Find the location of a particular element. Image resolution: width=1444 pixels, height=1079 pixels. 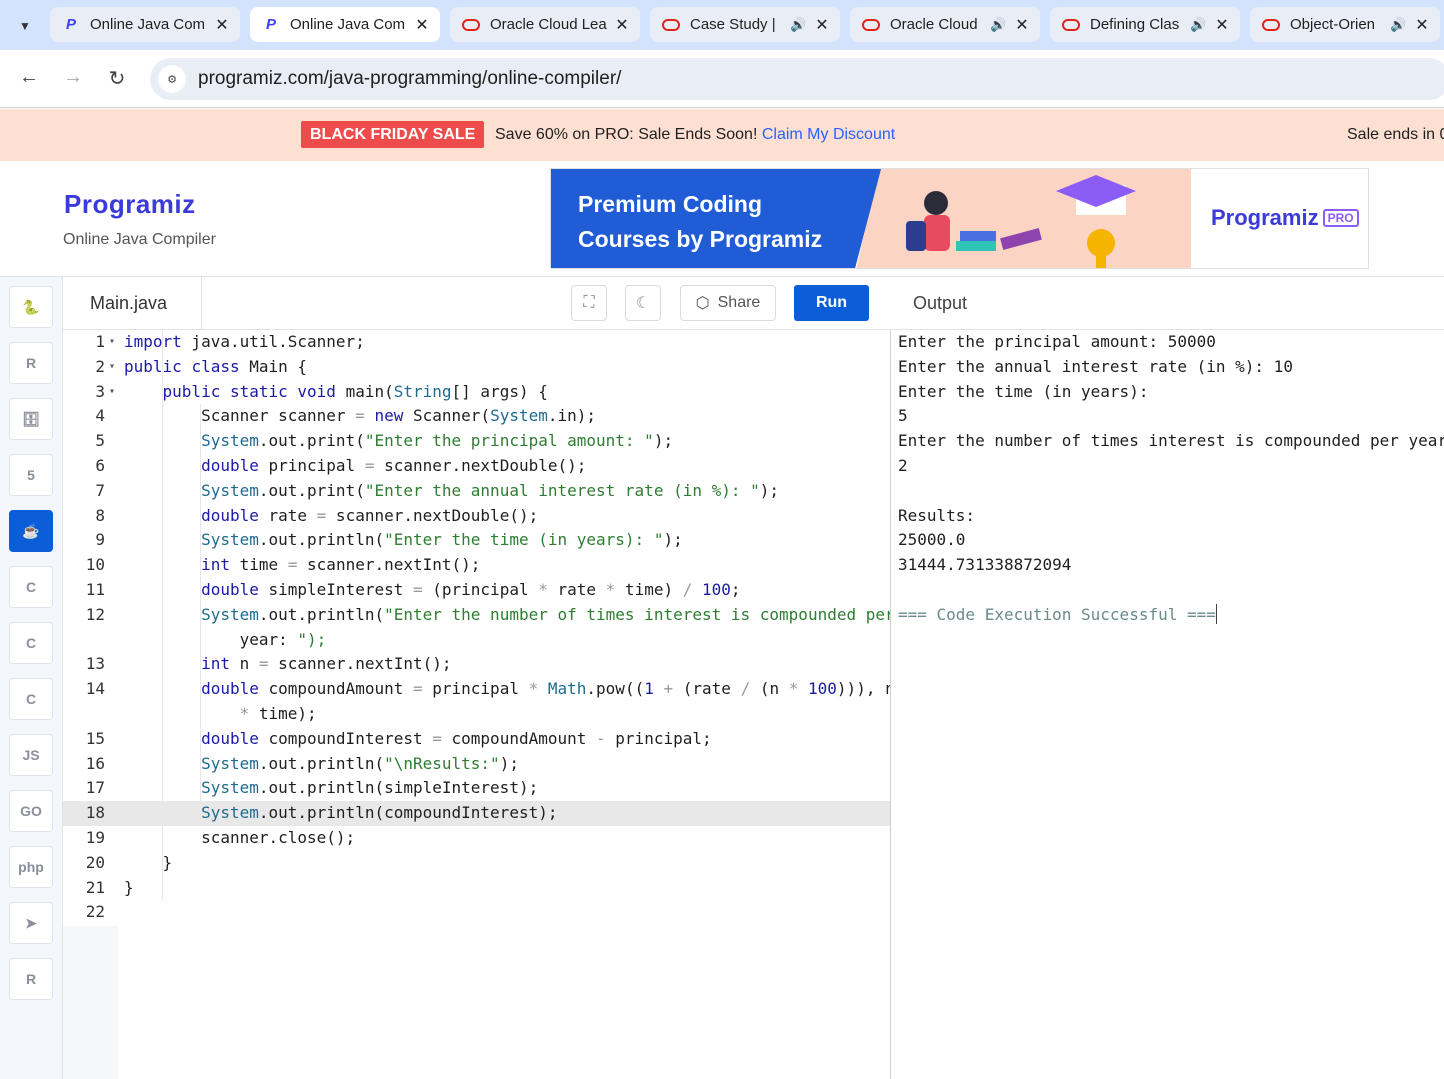

browser-tab: Oracle Cloud 🔊 ✕ is located at coordinates (945, 24).